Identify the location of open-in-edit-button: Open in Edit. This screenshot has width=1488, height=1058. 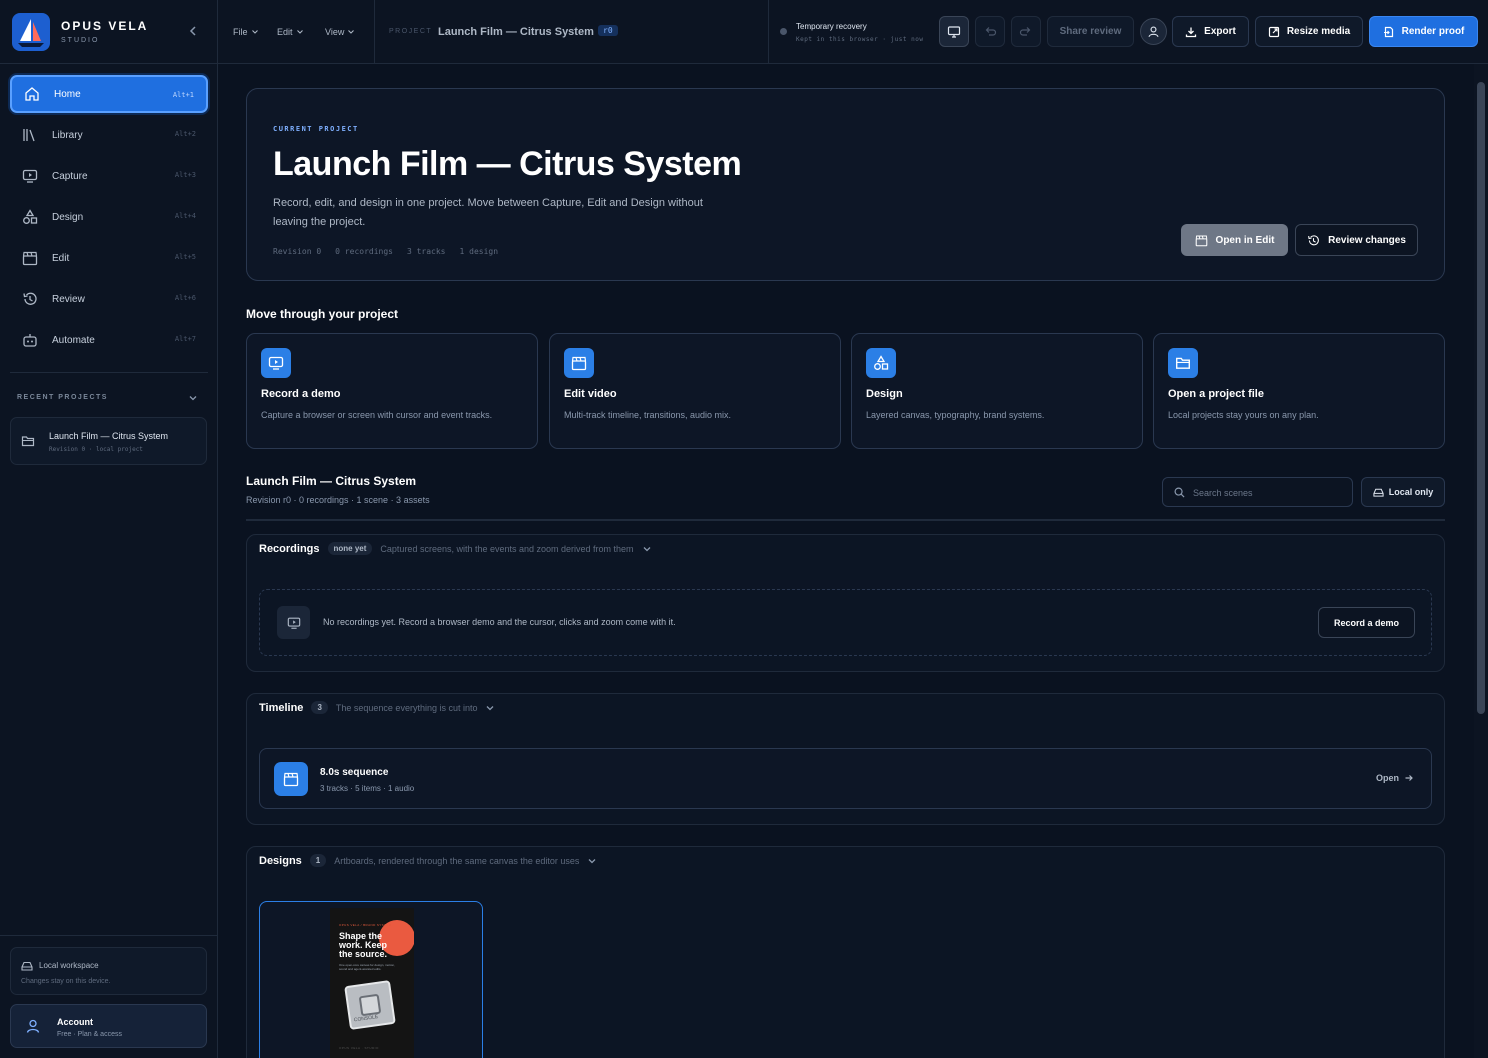
(1234, 240).